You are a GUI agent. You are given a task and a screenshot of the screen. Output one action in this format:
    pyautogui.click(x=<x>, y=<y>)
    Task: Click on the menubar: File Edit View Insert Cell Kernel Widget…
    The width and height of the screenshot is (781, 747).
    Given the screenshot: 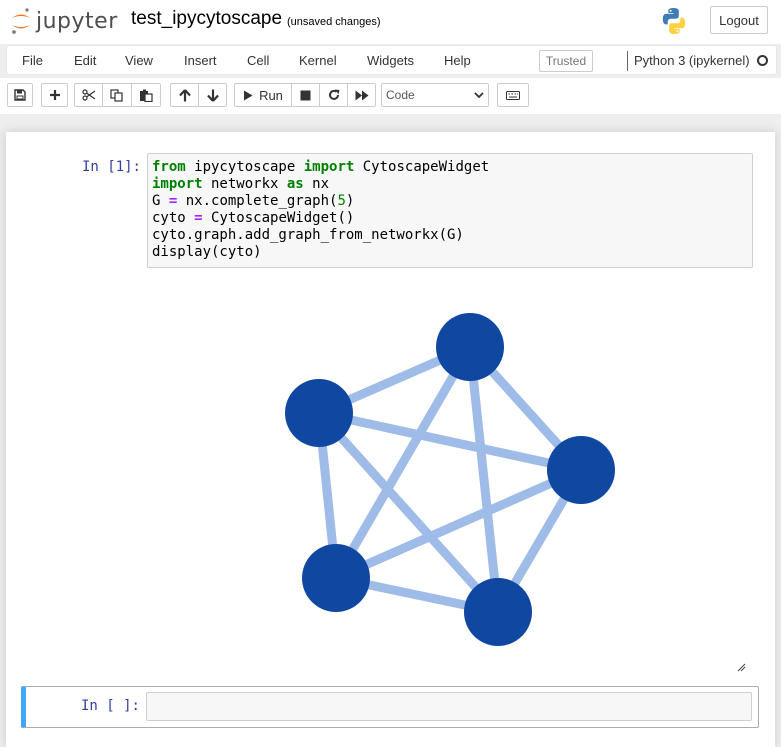 What is the action you would take?
    pyautogui.click(x=391, y=60)
    